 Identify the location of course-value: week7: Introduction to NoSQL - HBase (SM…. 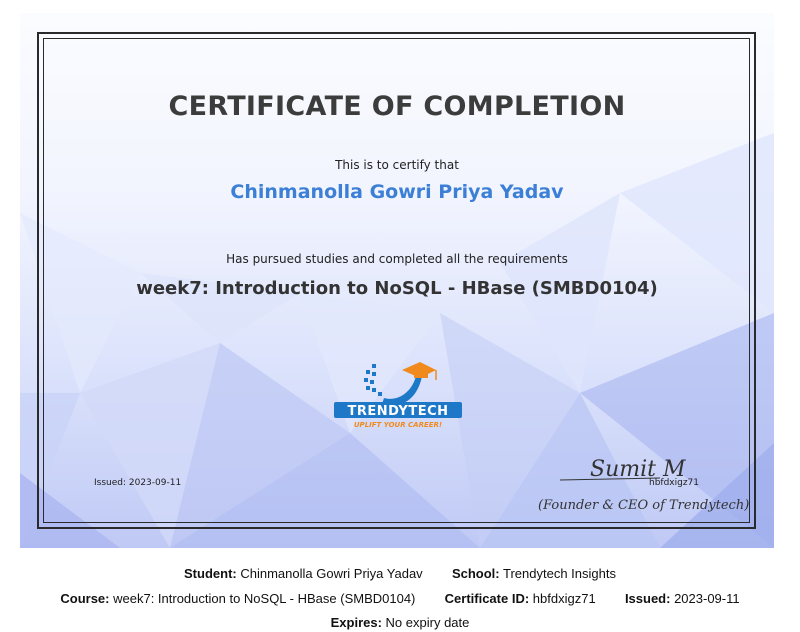
(264, 598).